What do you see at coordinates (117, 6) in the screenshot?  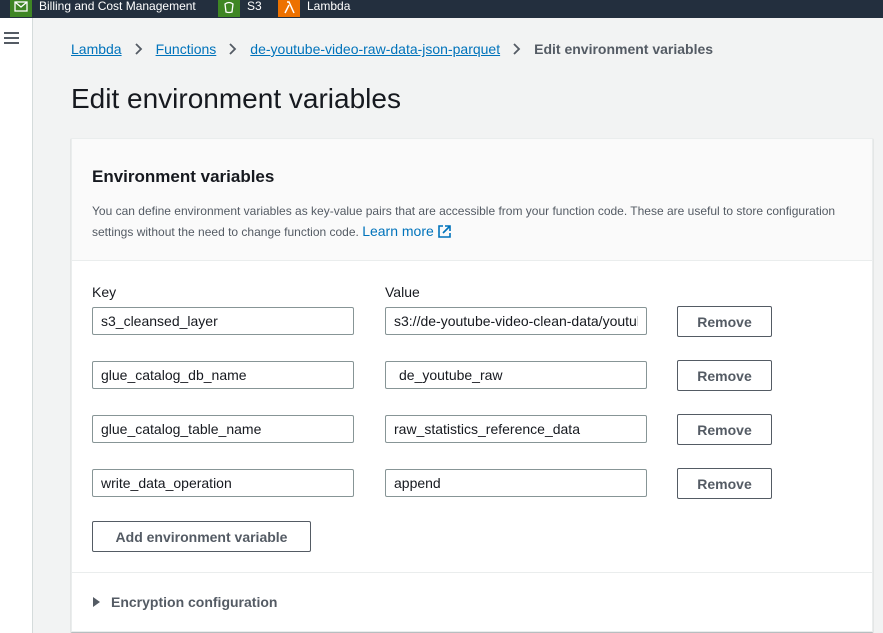 I see `favorite-label: Billing and Cost Management` at bounding box center [117, 6].